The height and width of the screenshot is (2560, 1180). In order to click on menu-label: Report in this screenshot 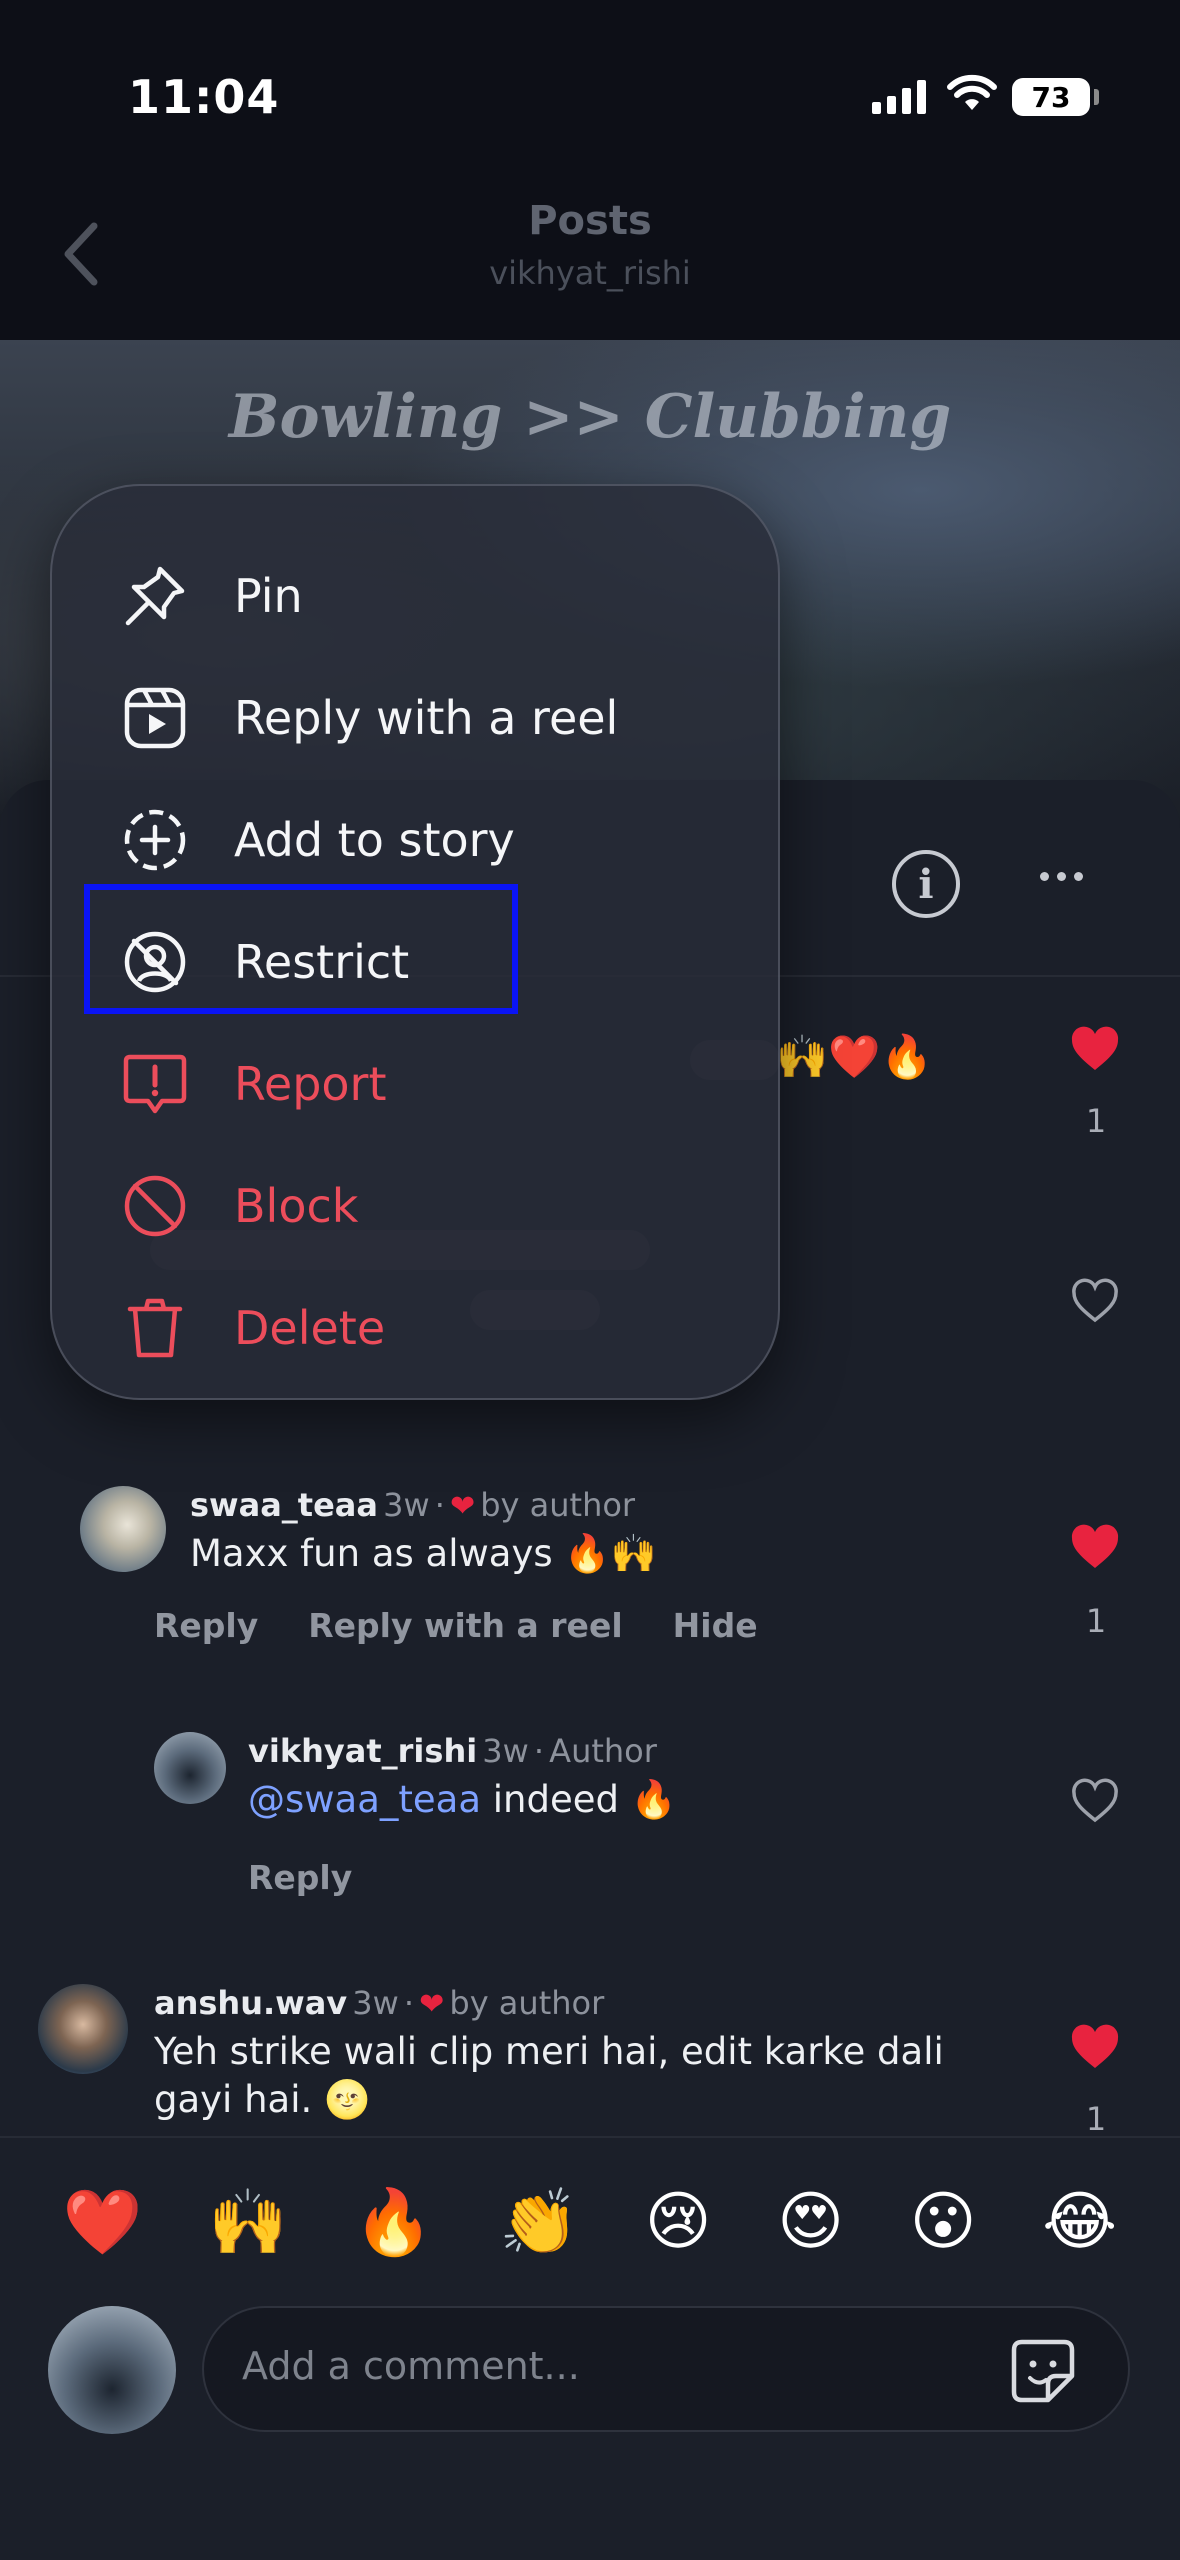, I will do `click(310, 1084)`.